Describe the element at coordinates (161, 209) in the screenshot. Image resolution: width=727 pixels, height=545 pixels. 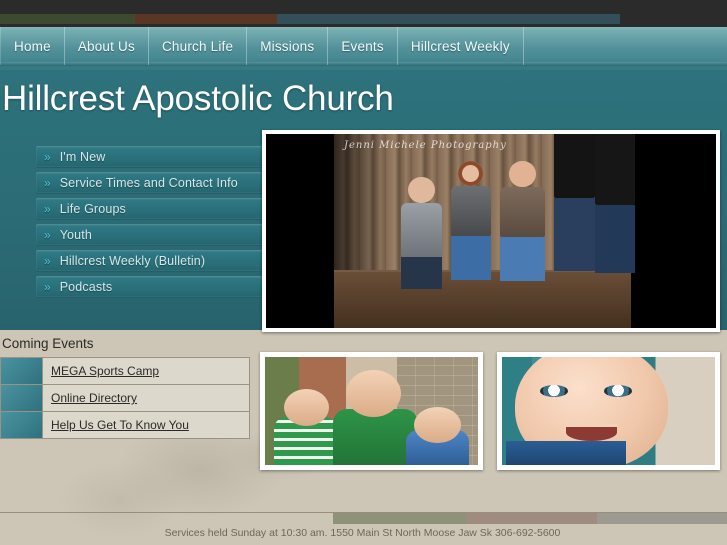
I see `sidebar-item-life-groups: » Life Groups` at that location.